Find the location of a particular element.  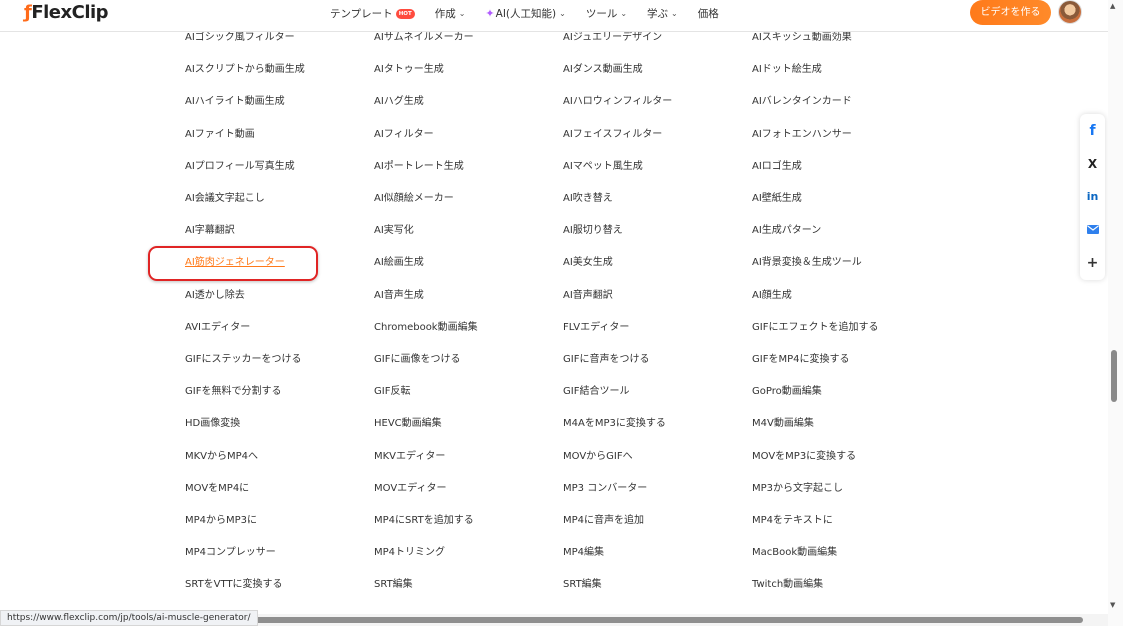

tool-link: AIポートレート生成 is located at coordinates (419, 167).